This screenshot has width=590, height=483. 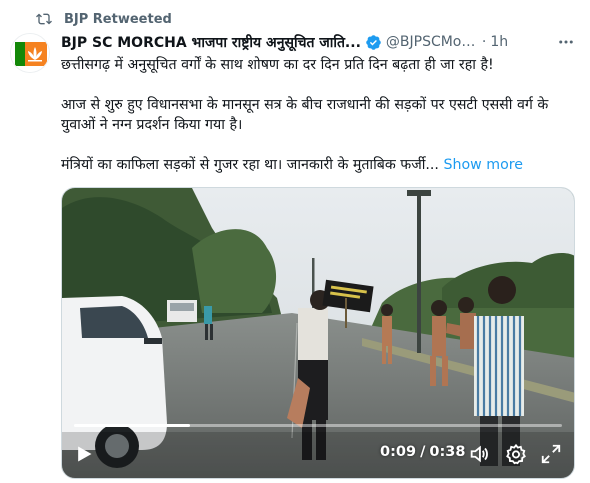 I want to click on play-icon, so click(x=84, y=454).